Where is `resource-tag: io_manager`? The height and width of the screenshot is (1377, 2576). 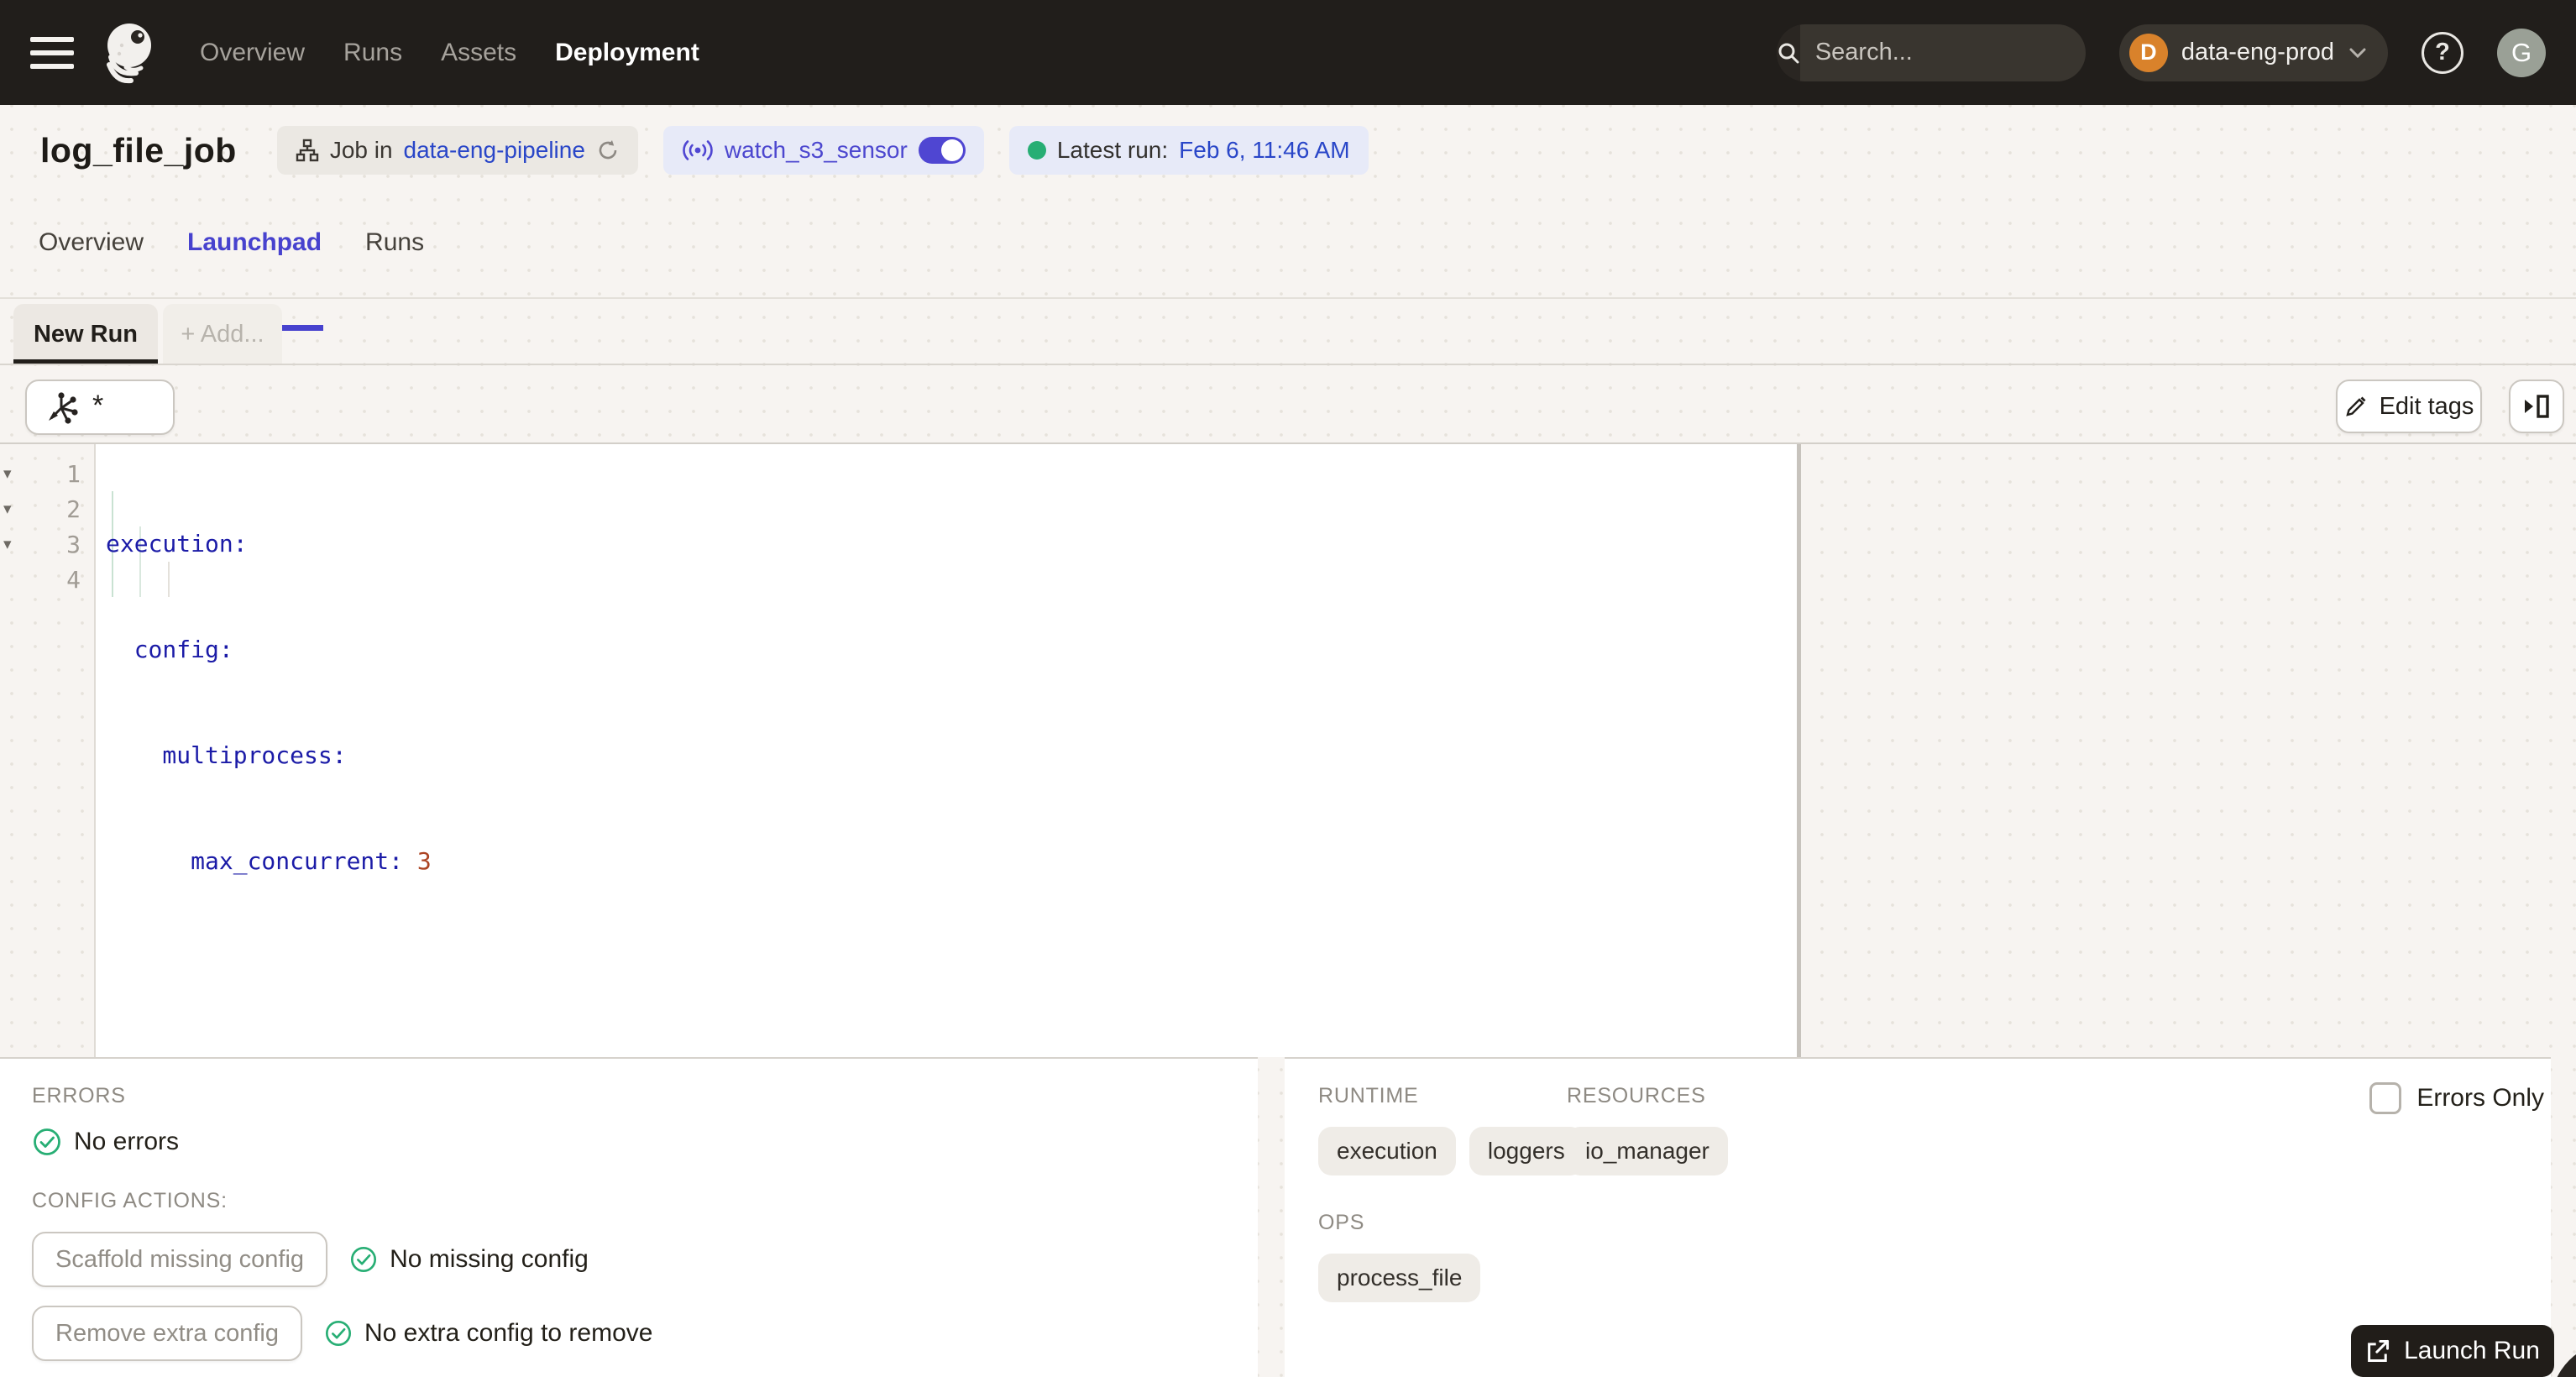
resource-tag: io_manager is located at coordinates (1647, 1151).